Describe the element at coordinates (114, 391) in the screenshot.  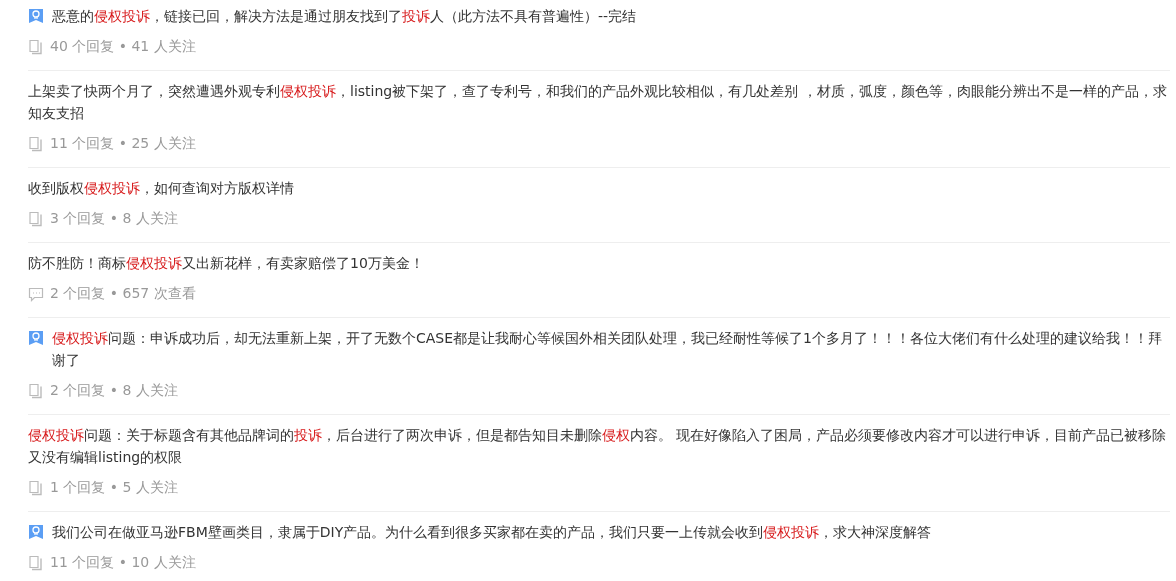
I see `question-stats: 2 个回复 • 8 人关注` at that location.